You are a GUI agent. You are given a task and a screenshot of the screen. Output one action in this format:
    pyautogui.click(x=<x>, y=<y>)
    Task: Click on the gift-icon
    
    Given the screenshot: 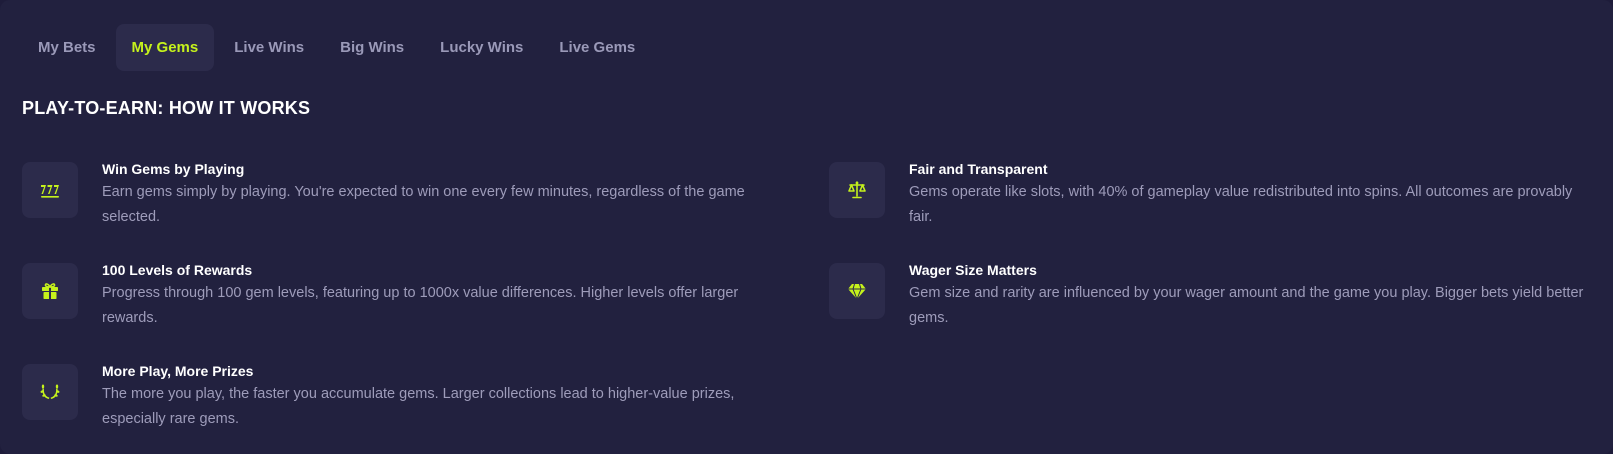 What is the action you would take?
    pyautogui.click(x=50, y=291)
    